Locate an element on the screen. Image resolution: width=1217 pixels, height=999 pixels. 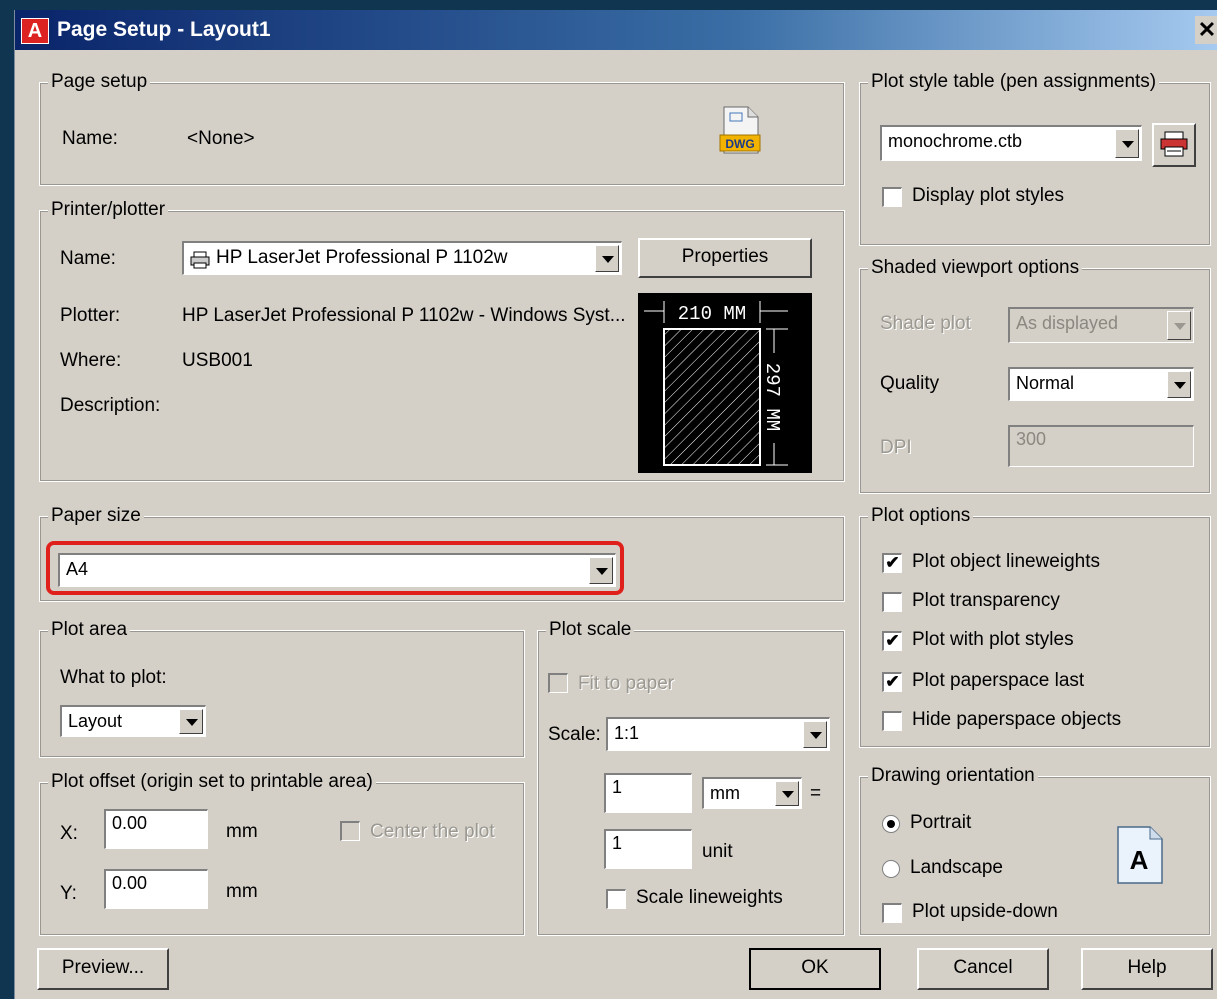
portrait-radio is located at coordinates (891, 824).